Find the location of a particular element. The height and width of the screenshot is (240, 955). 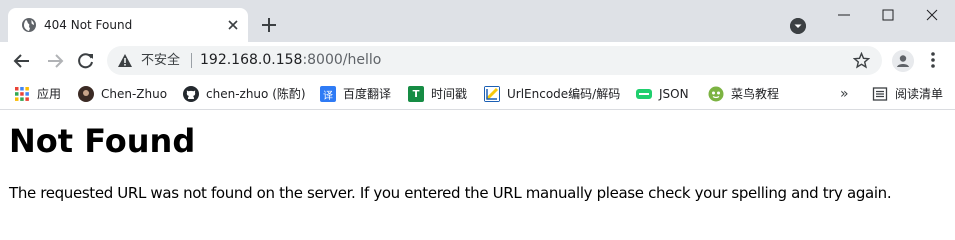

bookmark-json: JSON is located at coordinates (662, 94).